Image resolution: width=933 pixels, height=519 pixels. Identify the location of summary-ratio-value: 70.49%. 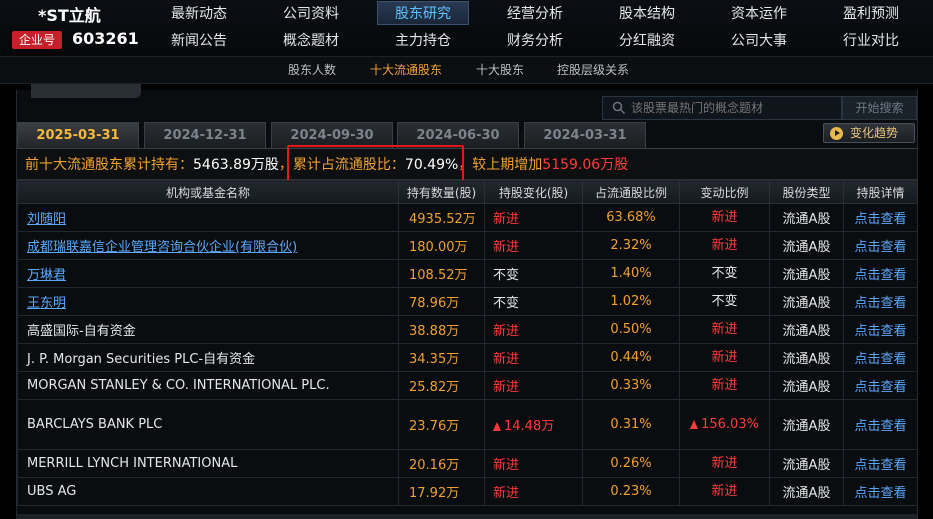
(431, 165).